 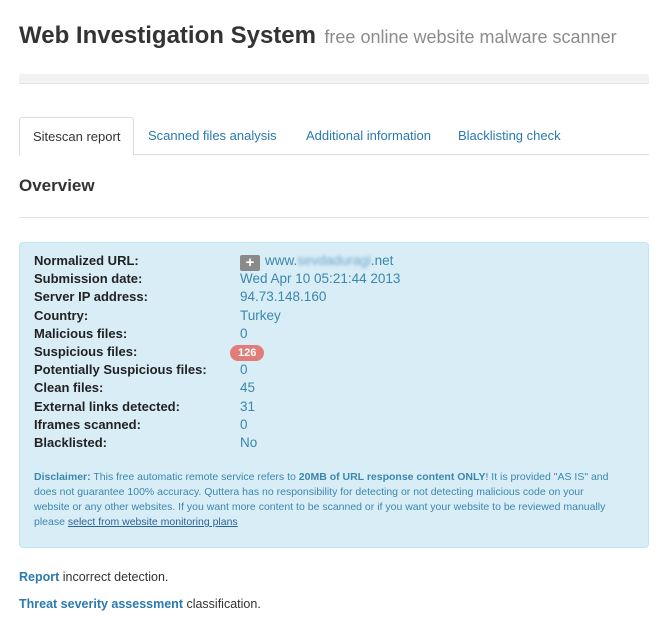 What do you see at coordinates (69, 388) in the screenshot?
I see `clean-files-label: Clean files:` at bounding box center [69, 388].